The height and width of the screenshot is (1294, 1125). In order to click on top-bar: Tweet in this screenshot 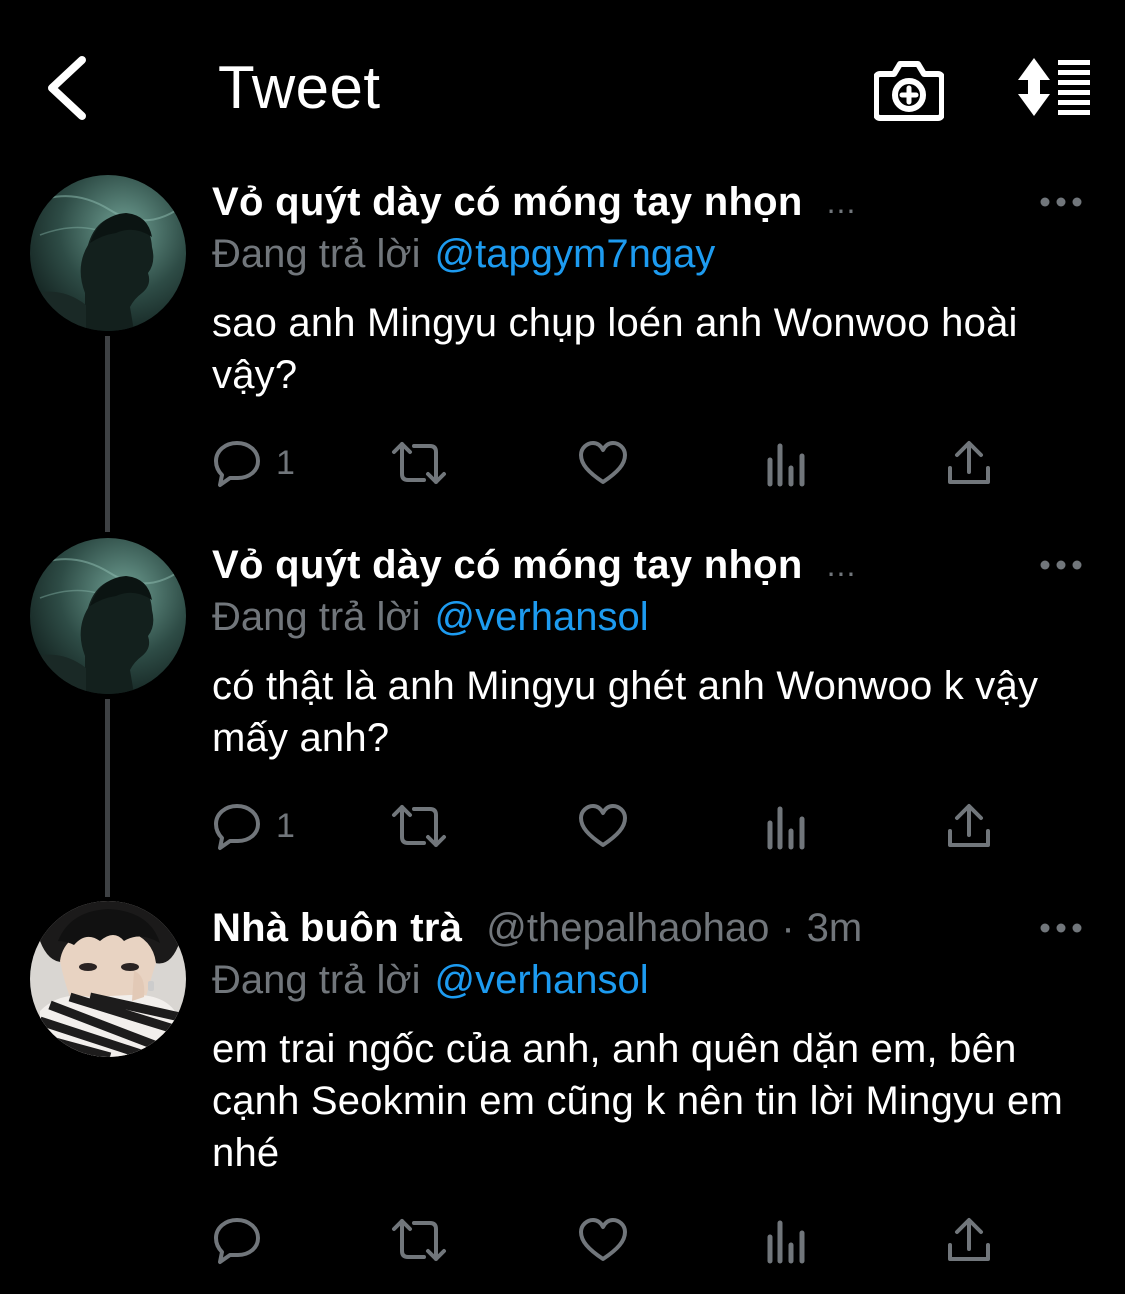, I will do `click(562, 80)`.